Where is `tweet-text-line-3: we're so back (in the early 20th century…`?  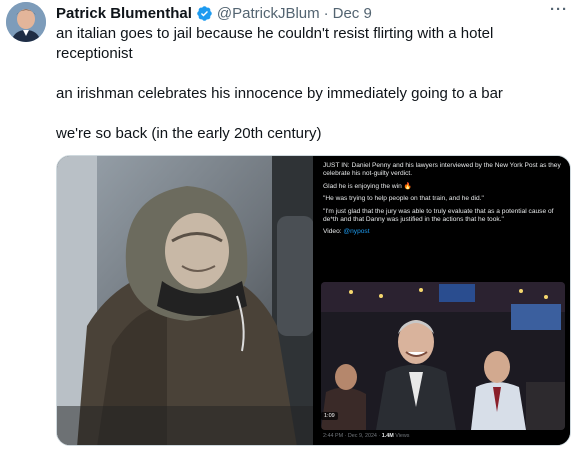 tweet-text-line-3: we're so back (in the early 20th century… is located at coordinates (189, 133).